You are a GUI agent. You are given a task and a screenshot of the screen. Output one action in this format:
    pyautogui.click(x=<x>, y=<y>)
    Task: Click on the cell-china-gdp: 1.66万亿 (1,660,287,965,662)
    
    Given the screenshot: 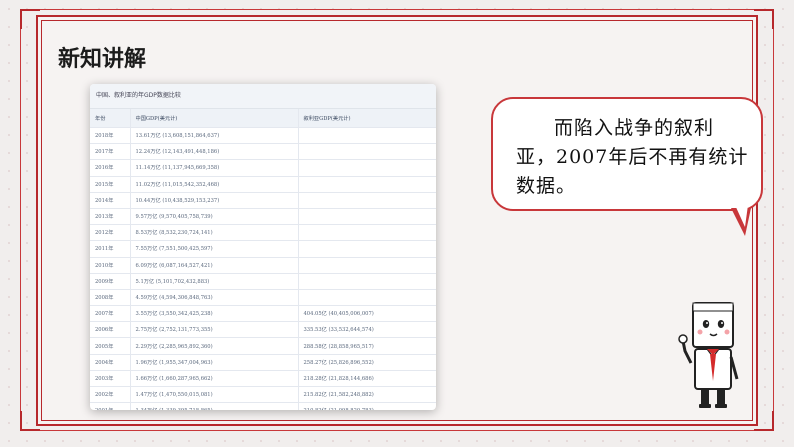 What is the action you would take?
    pyautogui.click(x=213, y=379)
    